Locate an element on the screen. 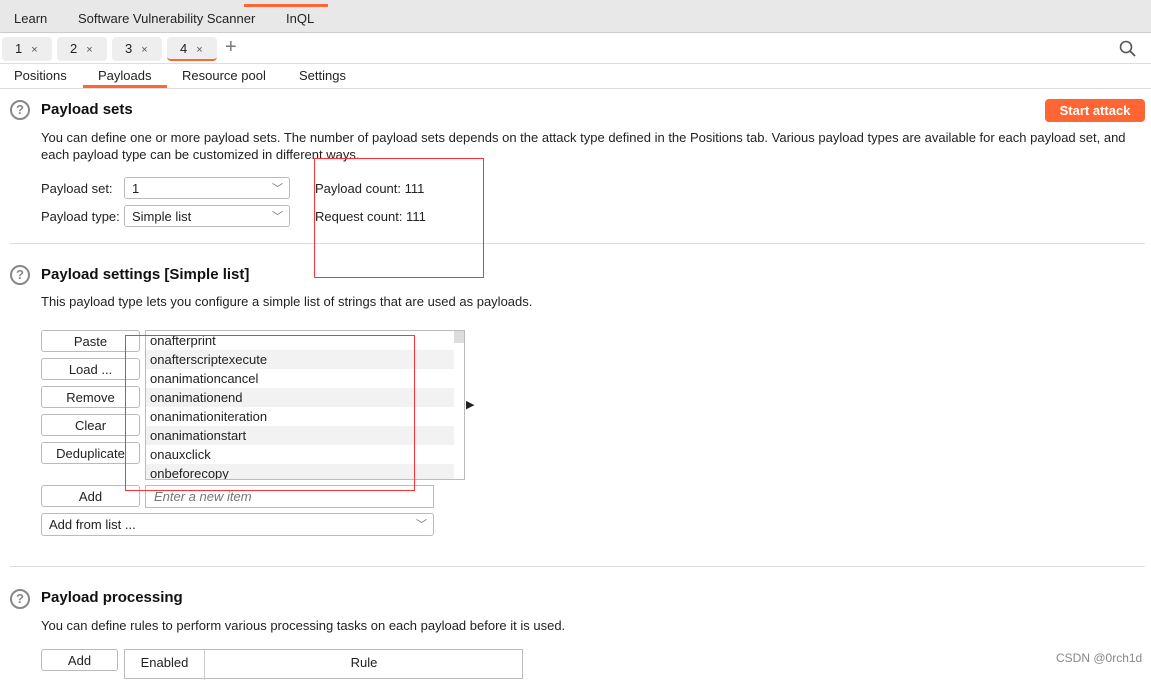  list-item: onafterscriptexecute is located at coordinates (300, 359).